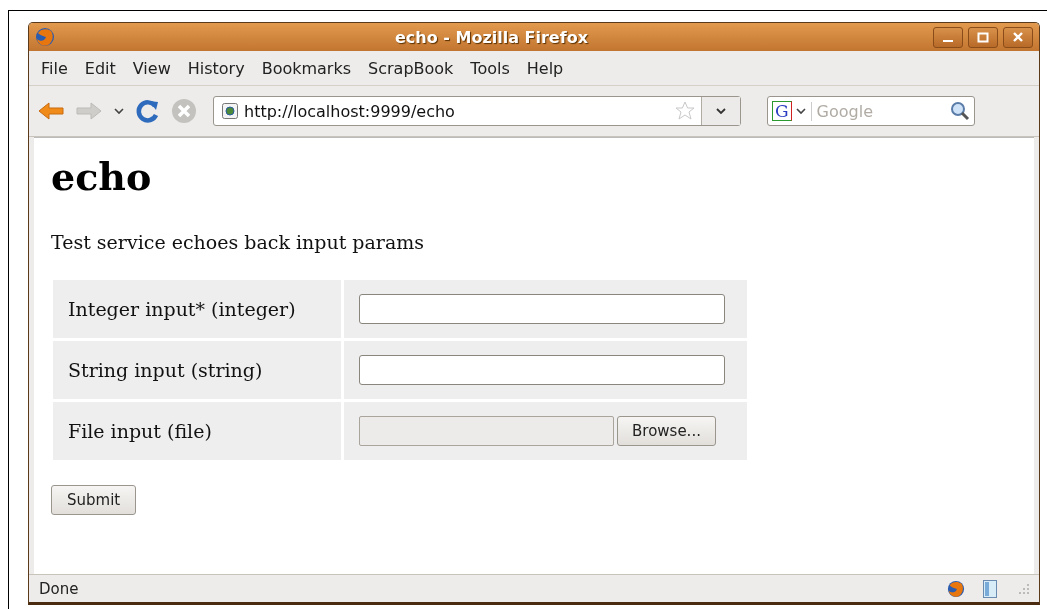  Describe the element at coordinates (94, 500) in the screenshot. I see `submit-button: Submit` at that location.